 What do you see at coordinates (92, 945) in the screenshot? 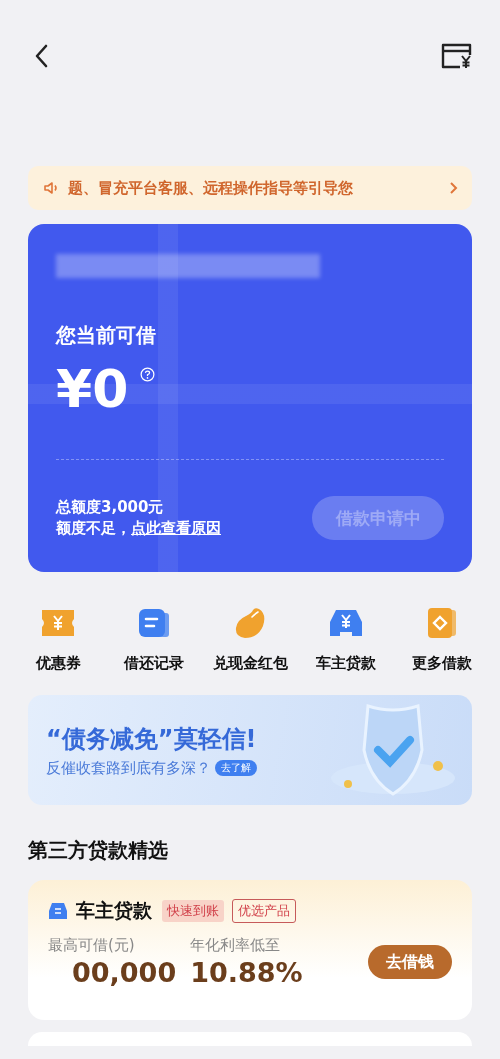
I see `limit-label: 最高可借(元)` at bounding box center [92, 945].